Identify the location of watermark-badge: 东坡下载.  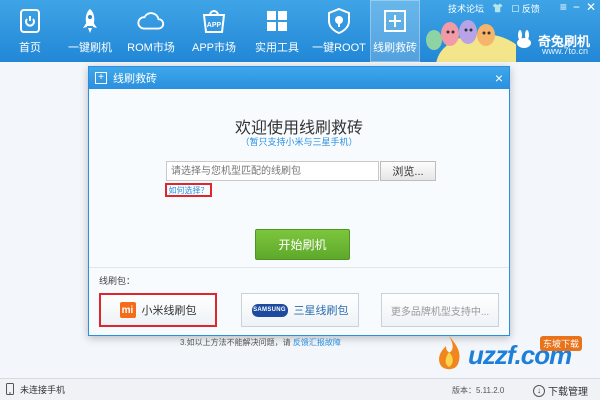
(561, 343).